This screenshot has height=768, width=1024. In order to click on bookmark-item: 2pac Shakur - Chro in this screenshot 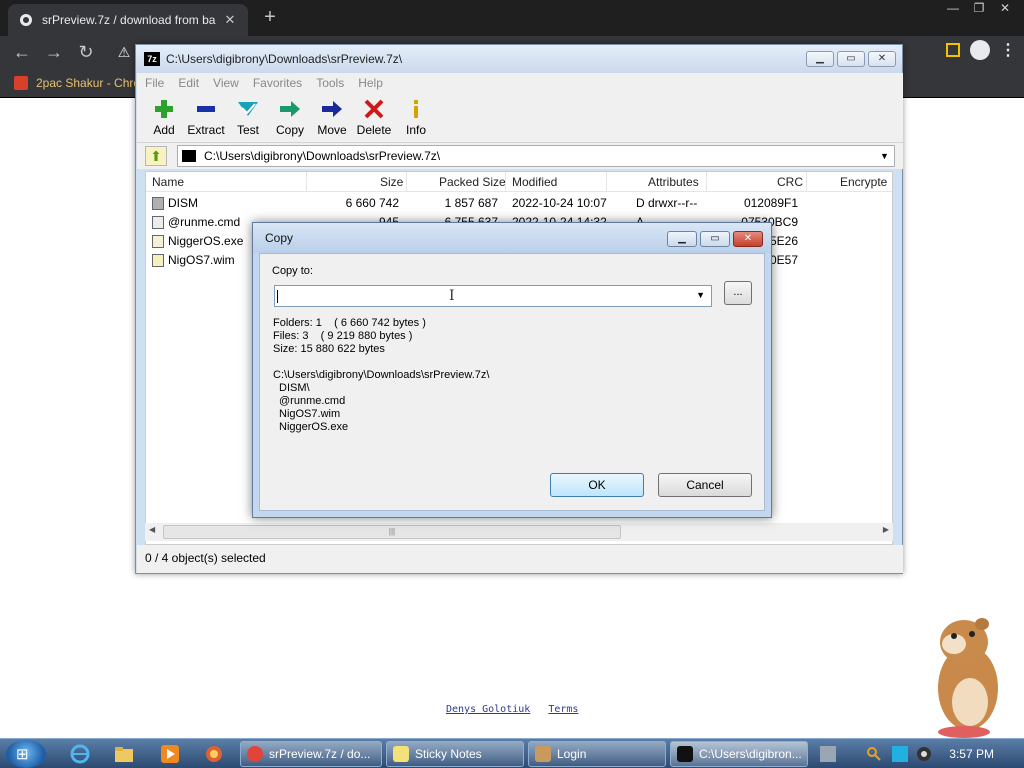, I will do `click(77, 83)`.